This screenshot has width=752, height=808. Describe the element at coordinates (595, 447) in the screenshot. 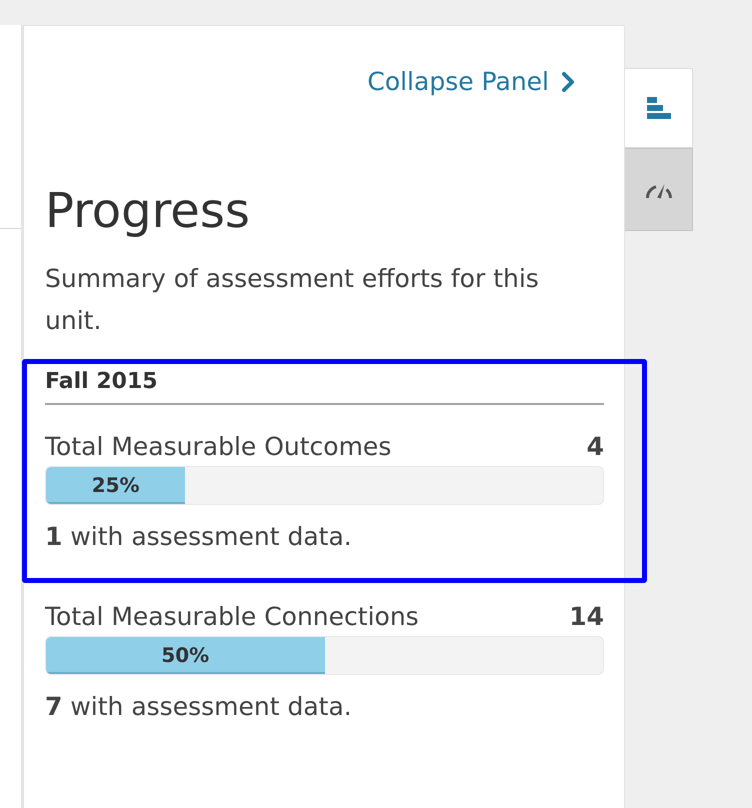

I see `metric-total: 4` at that location.